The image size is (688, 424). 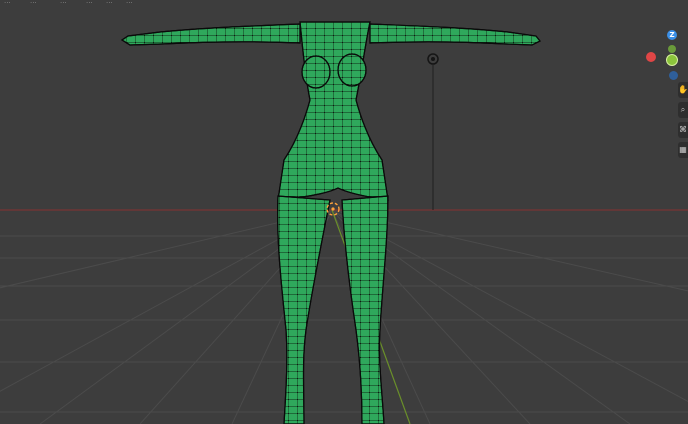 I want to click on light-object, so click(x=433, y=131).